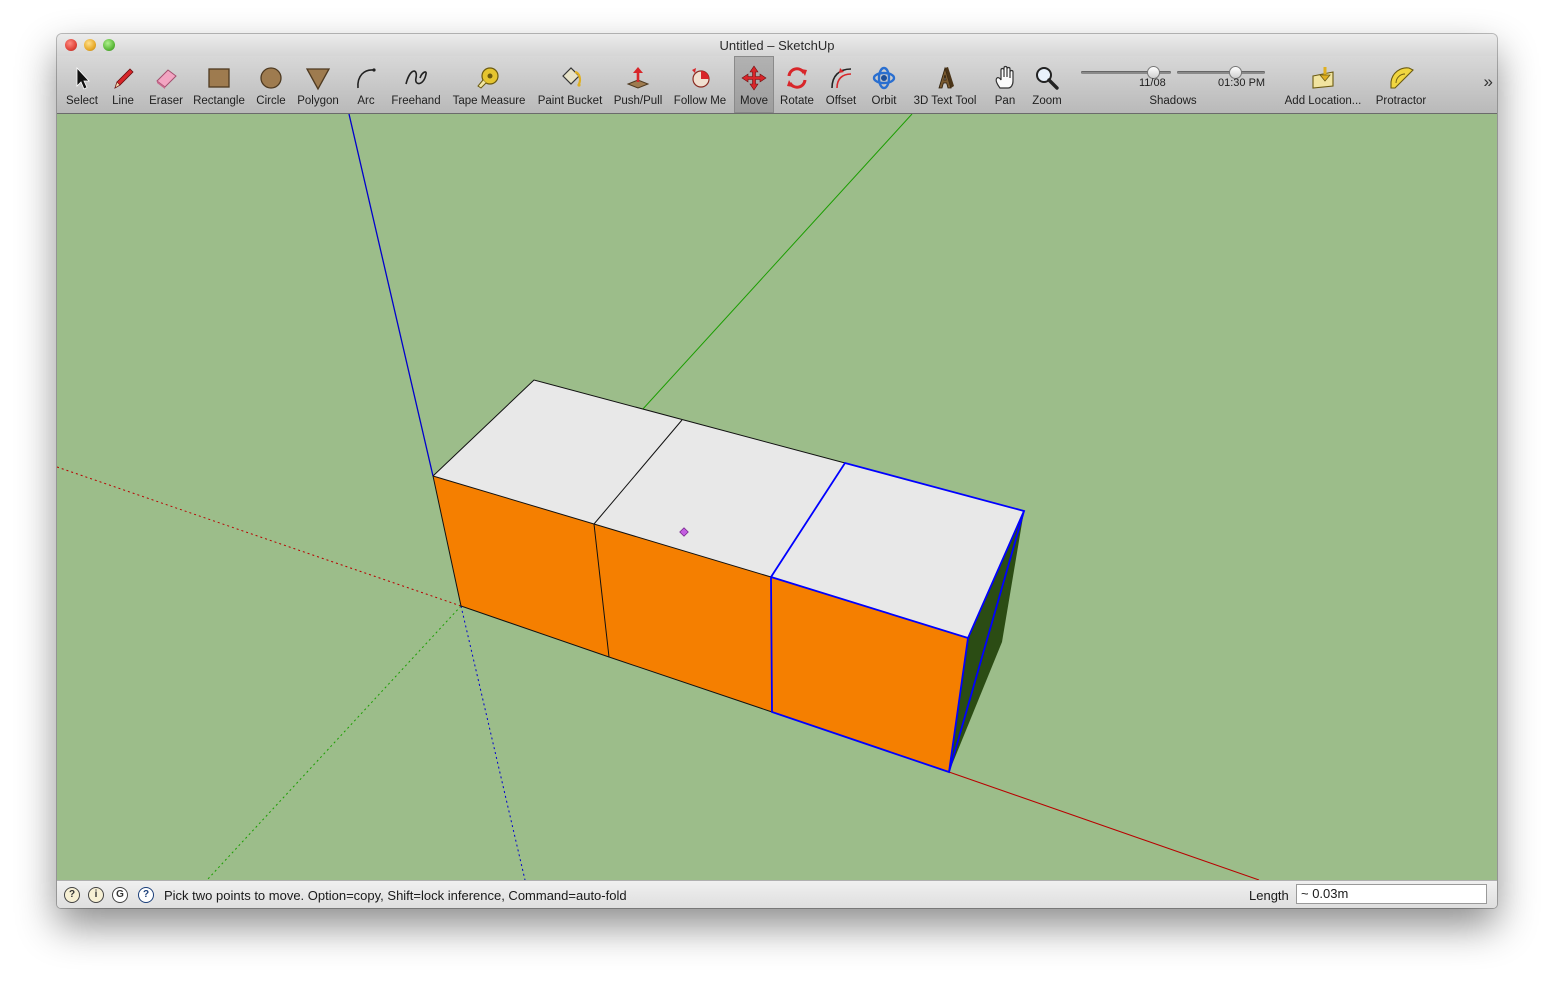 The width and height of the screenshot is (1554, 988). I want to click on 3d-text-icon, so click(946, 77).